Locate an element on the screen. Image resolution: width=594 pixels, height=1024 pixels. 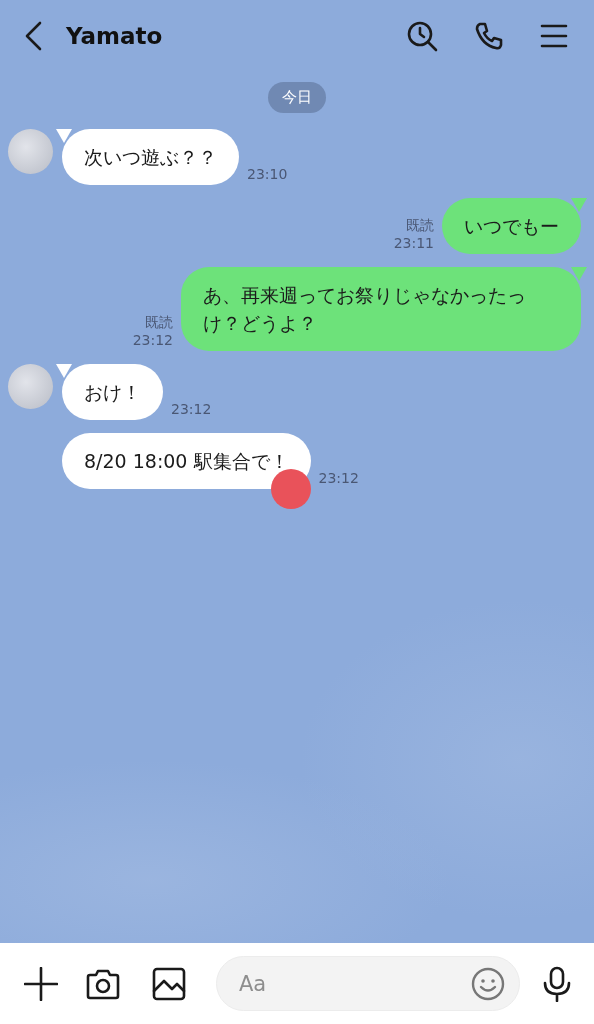
camera-icon is located at coordinates (103, 983).